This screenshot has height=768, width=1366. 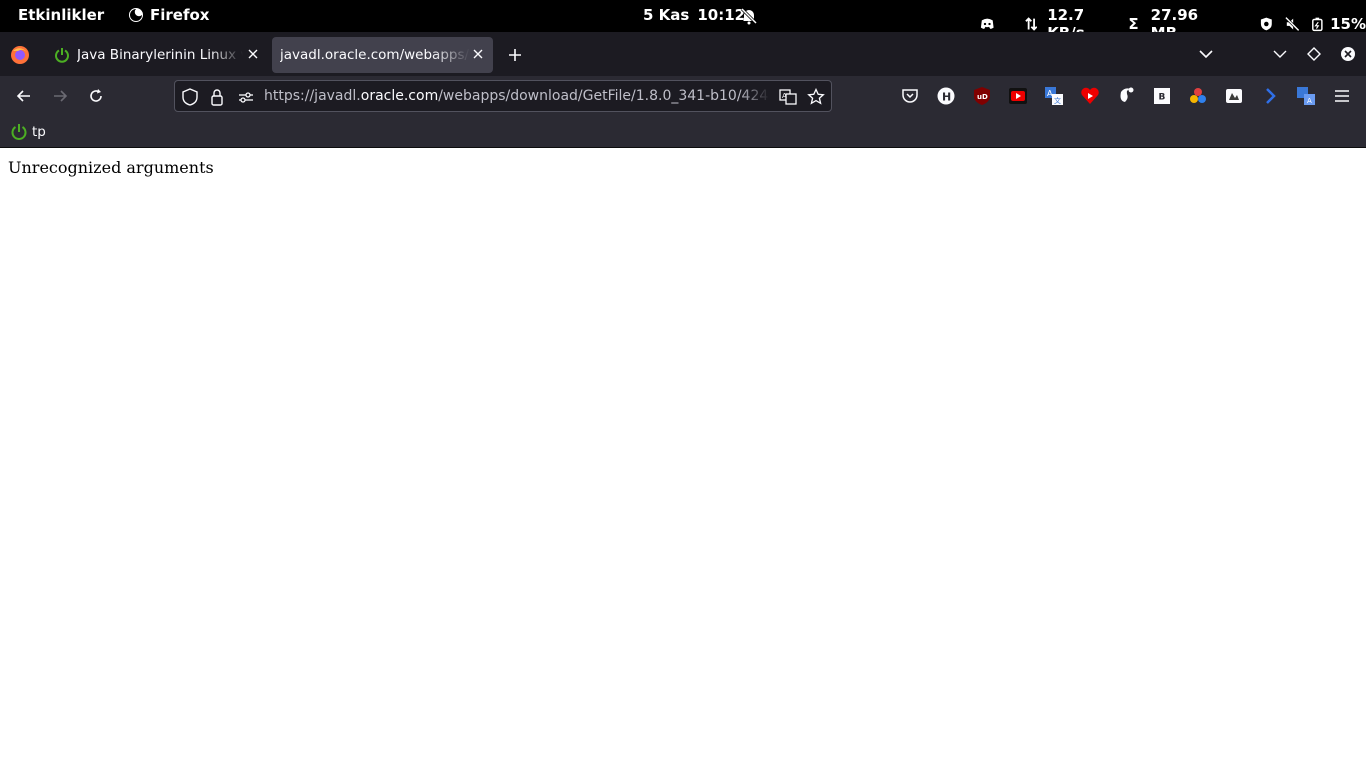 I want to click on bookmark-label: tp, so click(x=39, y=132).